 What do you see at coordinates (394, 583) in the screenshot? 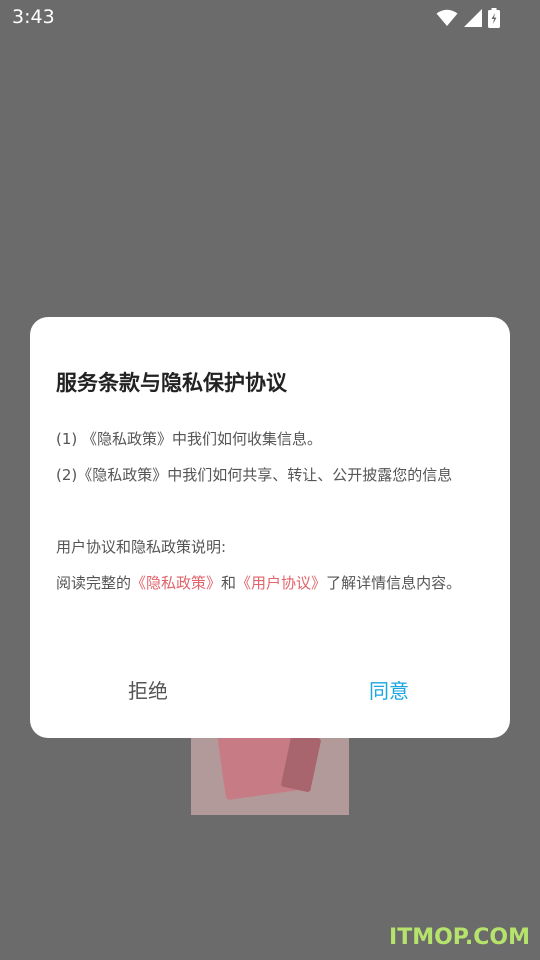
I see `read-notice-suffix: 了解详情信息内容。` at bounding box center [394, 583].